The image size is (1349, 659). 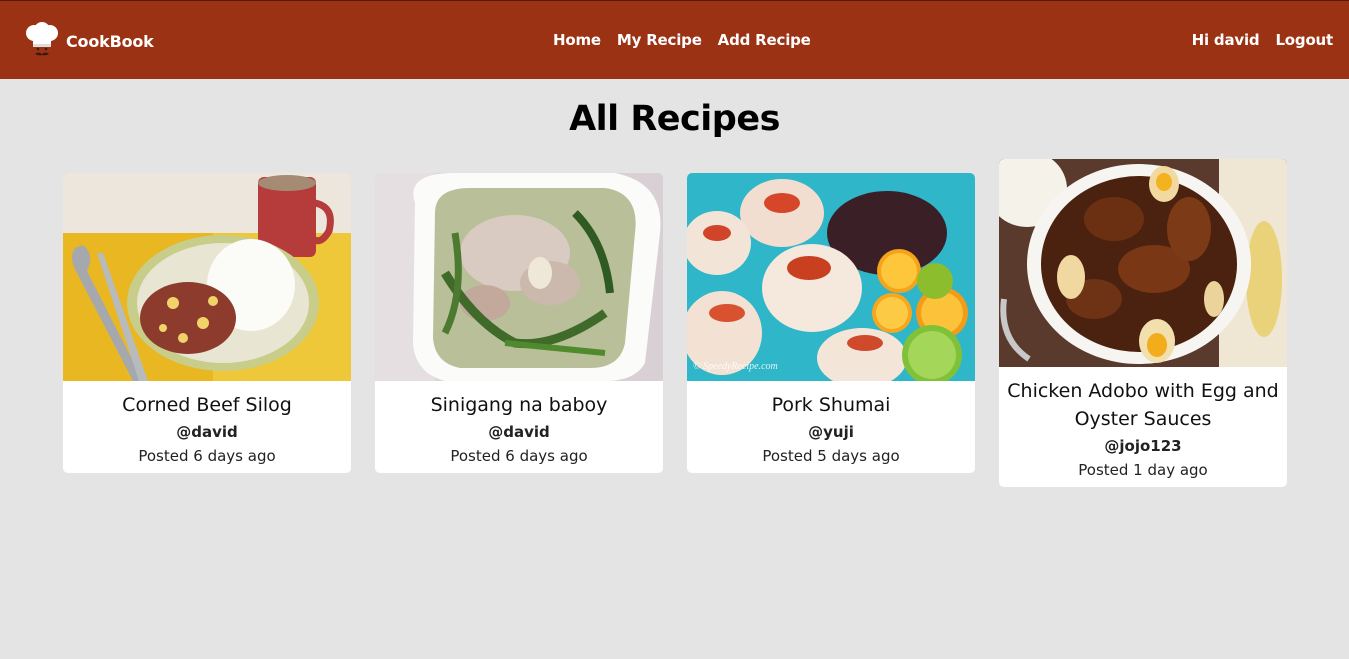 What do you see at coordinates (42, 39) in the screenshot?
I see `chef-hat-icon` at bounding box center [42, 39].